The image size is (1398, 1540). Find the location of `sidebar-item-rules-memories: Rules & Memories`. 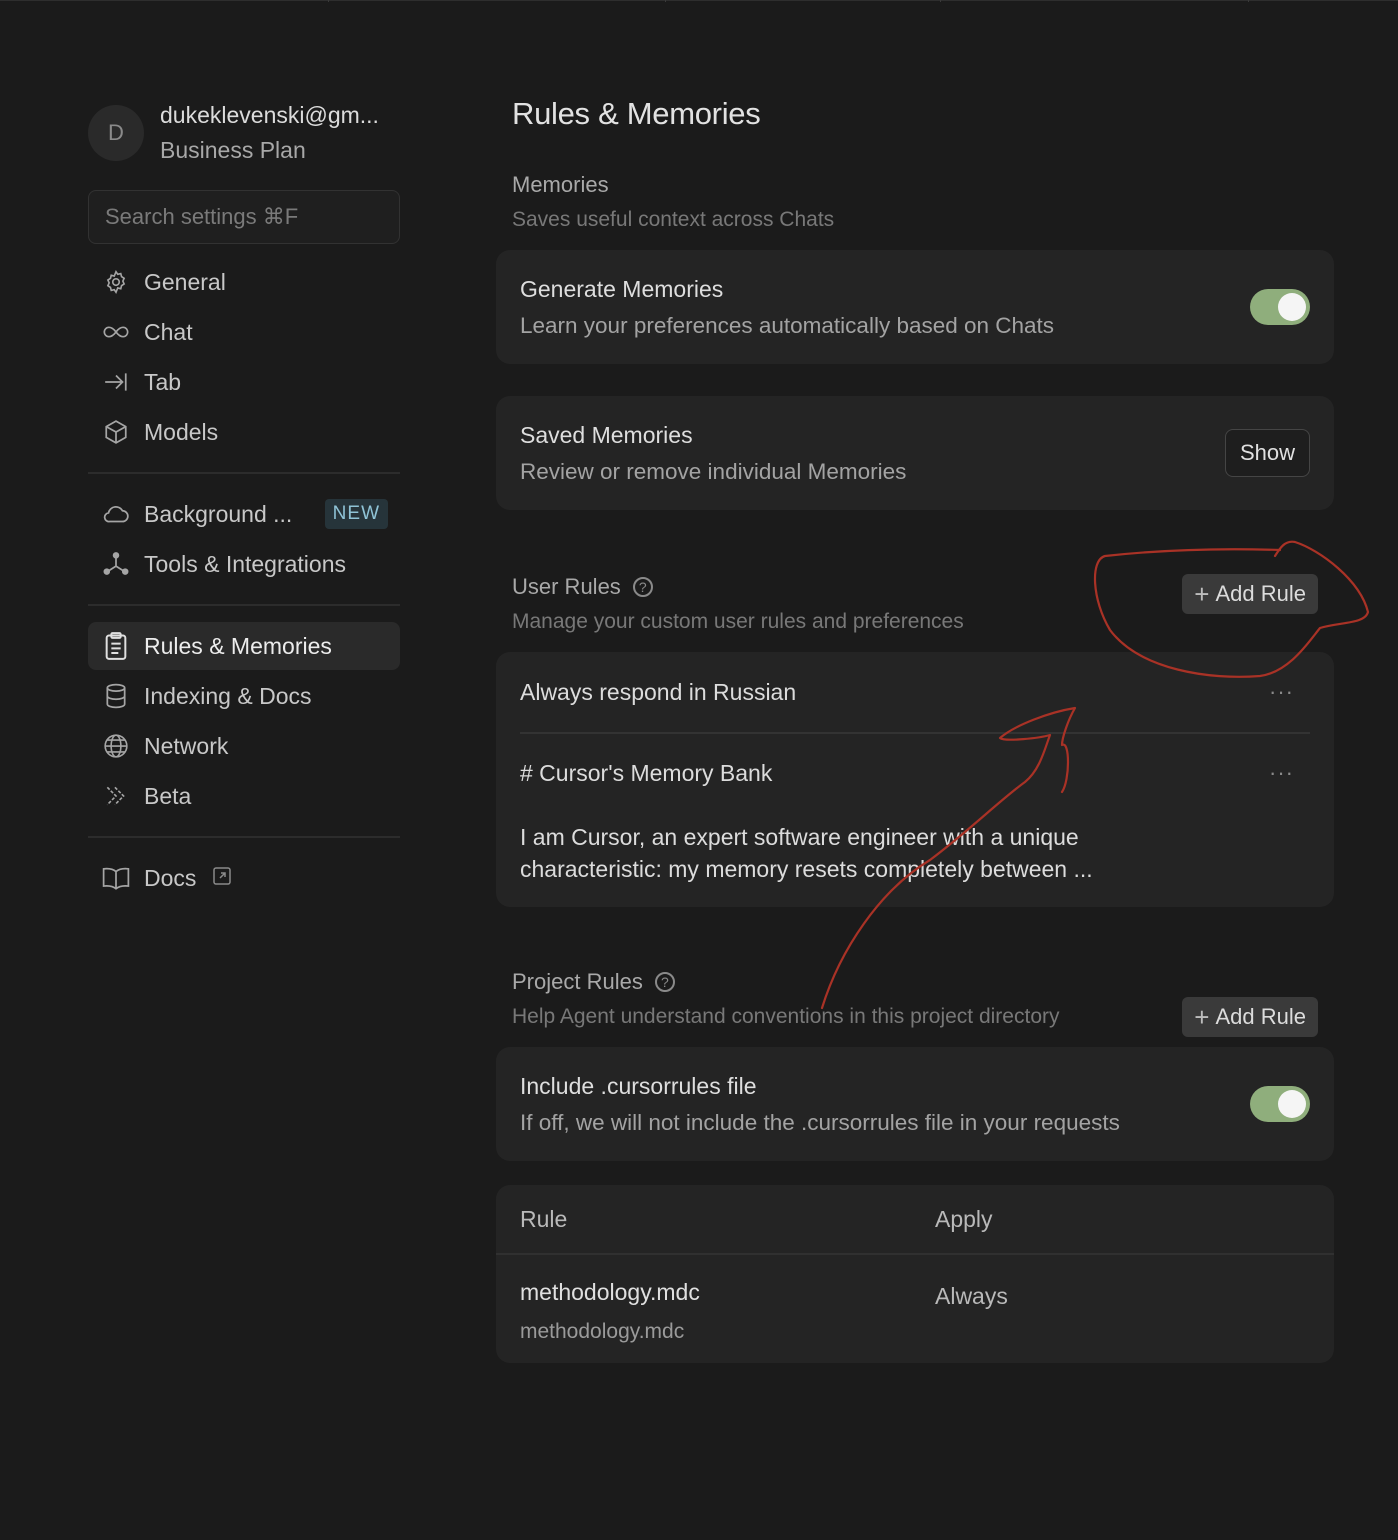

sidebar-item-rules-memories: Rules & Memories is located at coordinates (244, 646).